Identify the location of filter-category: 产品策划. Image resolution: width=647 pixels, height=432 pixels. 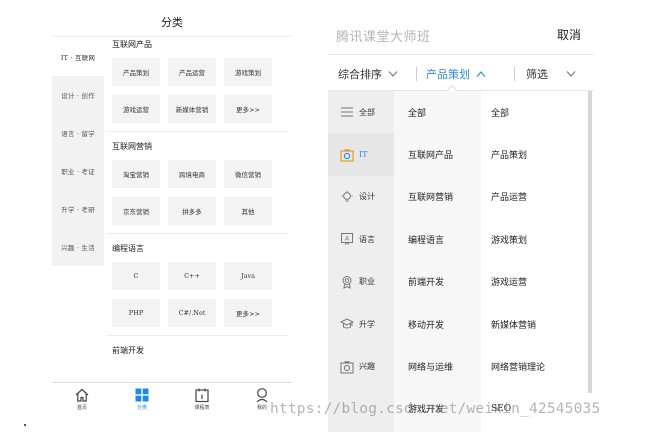
(456, 74).